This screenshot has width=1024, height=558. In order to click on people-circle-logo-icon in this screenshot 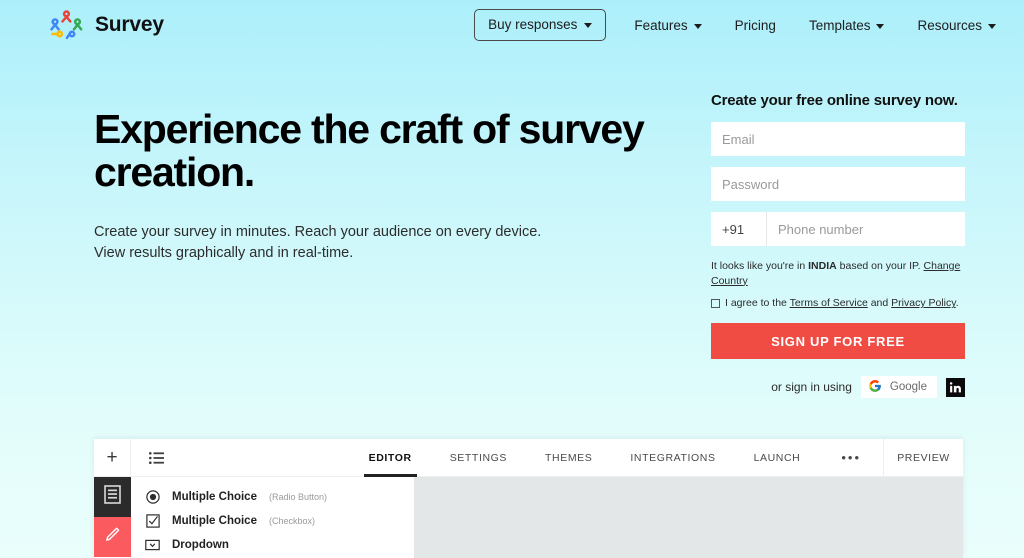, I will do `click(66, 25)`.